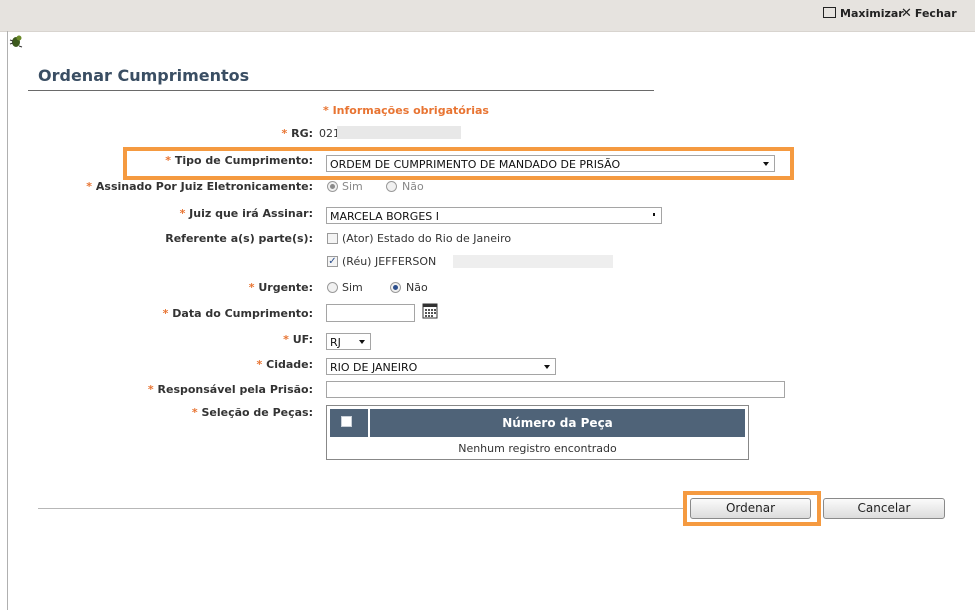  Describe the element at coordinates (332, 261) in the screenshot. I see `parte-reu-checkbox: ✓` at that location.